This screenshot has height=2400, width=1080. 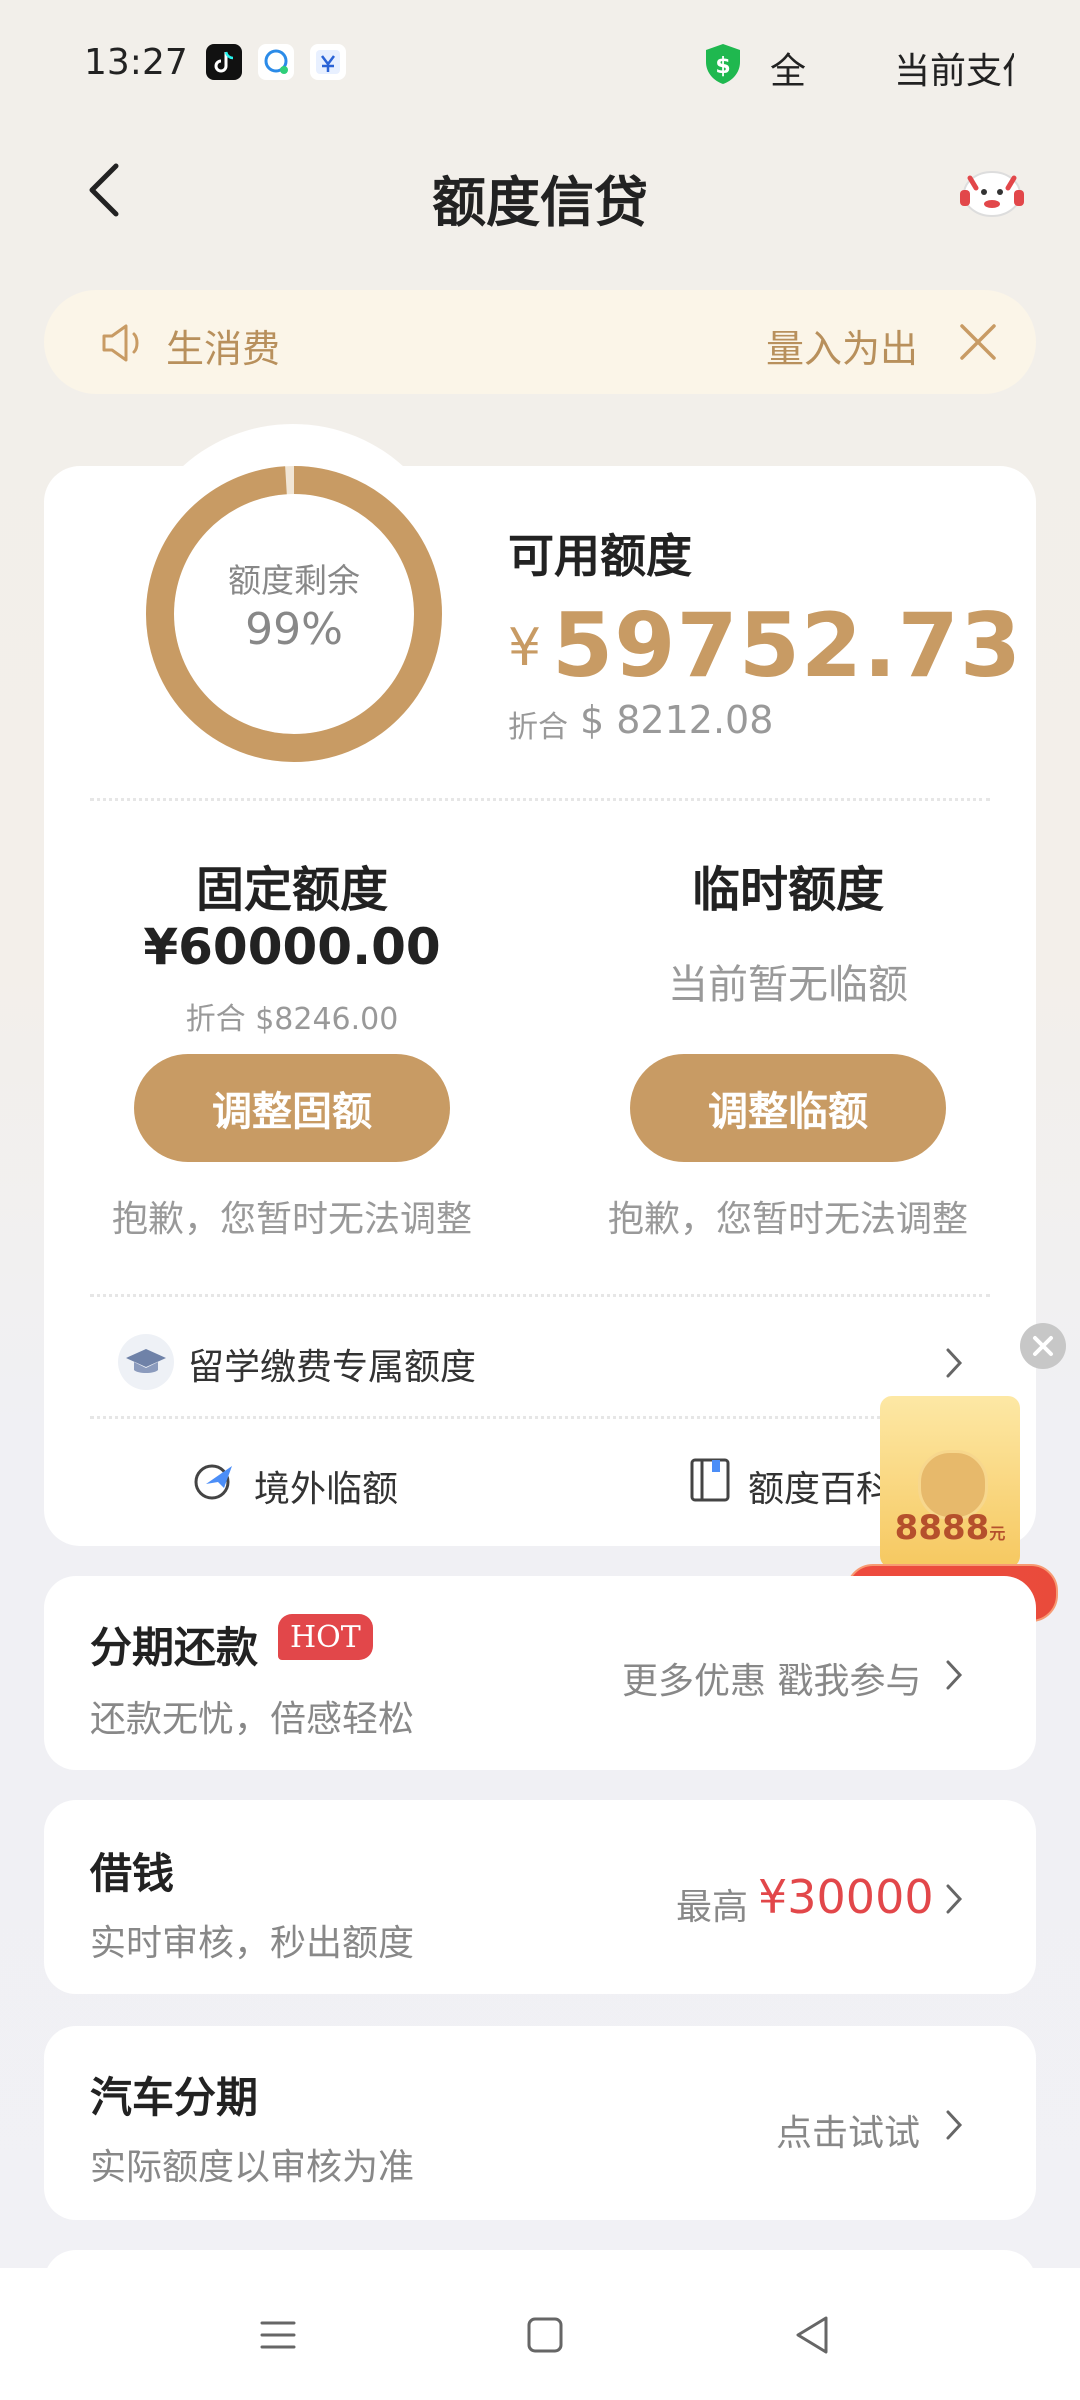 What do you see at coordinates (214, 1480) in the screenshot?
I see `plane-globe-icon` at bounding box center [214, 1480].